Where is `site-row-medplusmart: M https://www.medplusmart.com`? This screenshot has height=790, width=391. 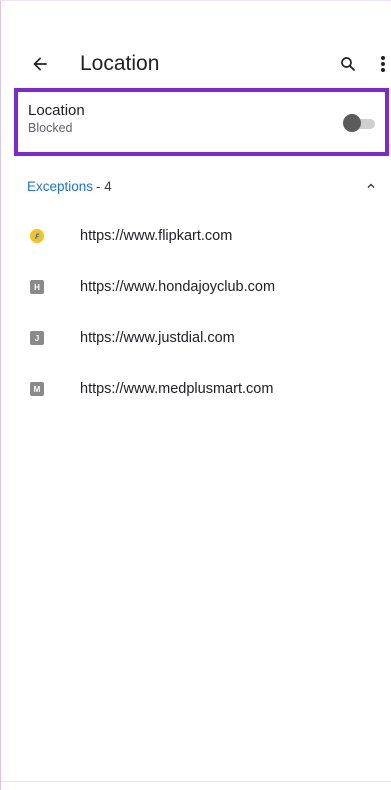
site-row-medplusmart: M https://www.medplusmart.com is located at coordinates (196, 389).